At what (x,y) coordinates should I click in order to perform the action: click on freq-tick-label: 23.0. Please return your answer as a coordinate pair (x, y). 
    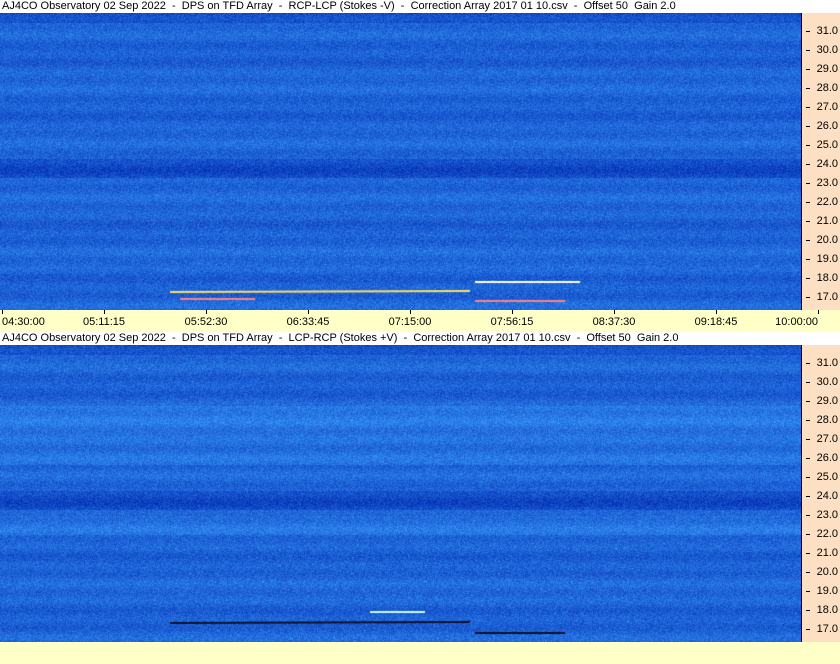
    Looking at the image, I should click on (823, 515).